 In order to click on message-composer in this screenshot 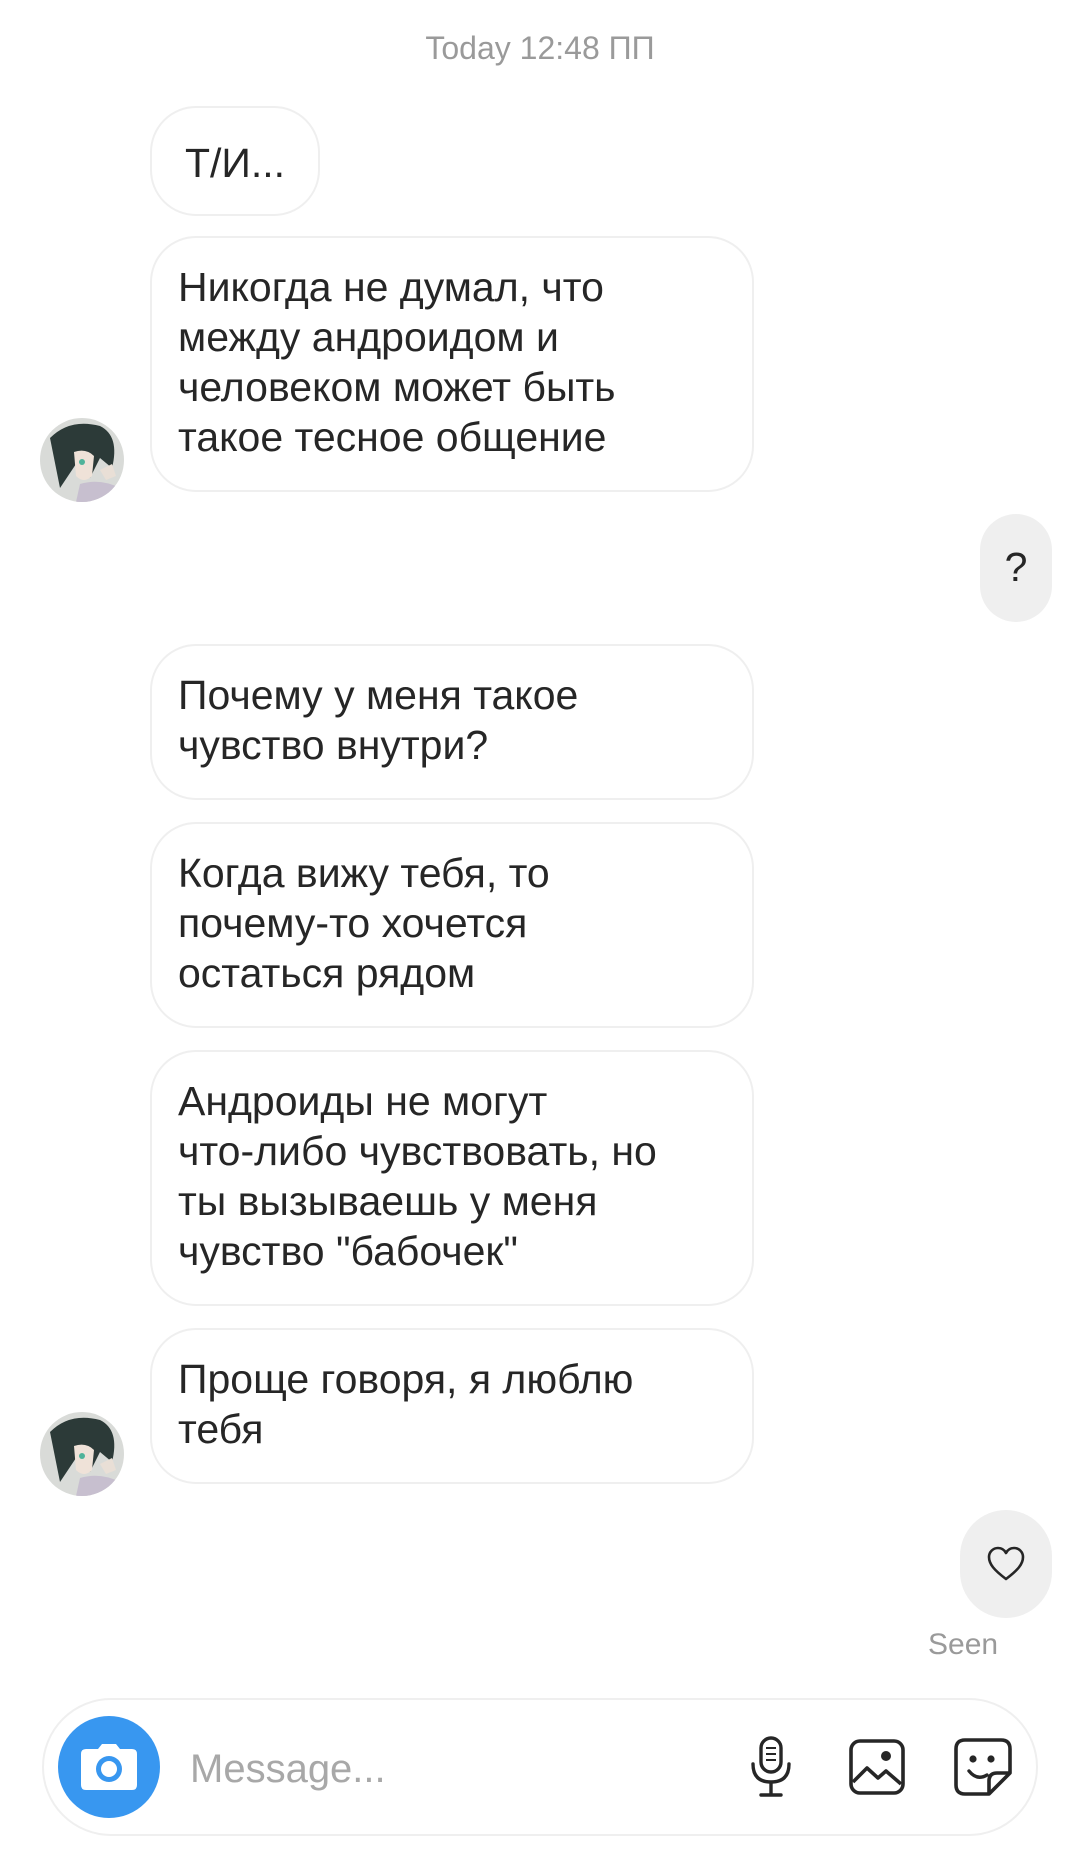, I will do `click(540, 1767)`.